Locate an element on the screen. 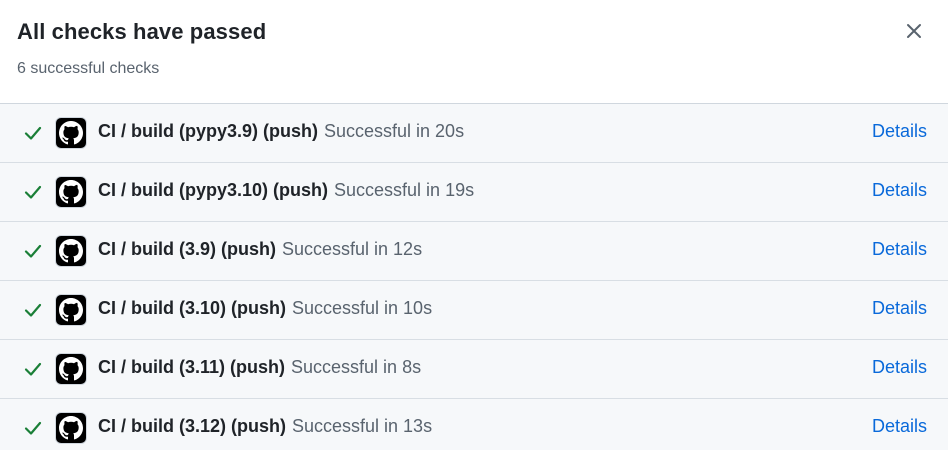 The image size is (948, 450). check-name: CI / build (3.9) (push) Successful in 12s is located at coordinates (260, 249).